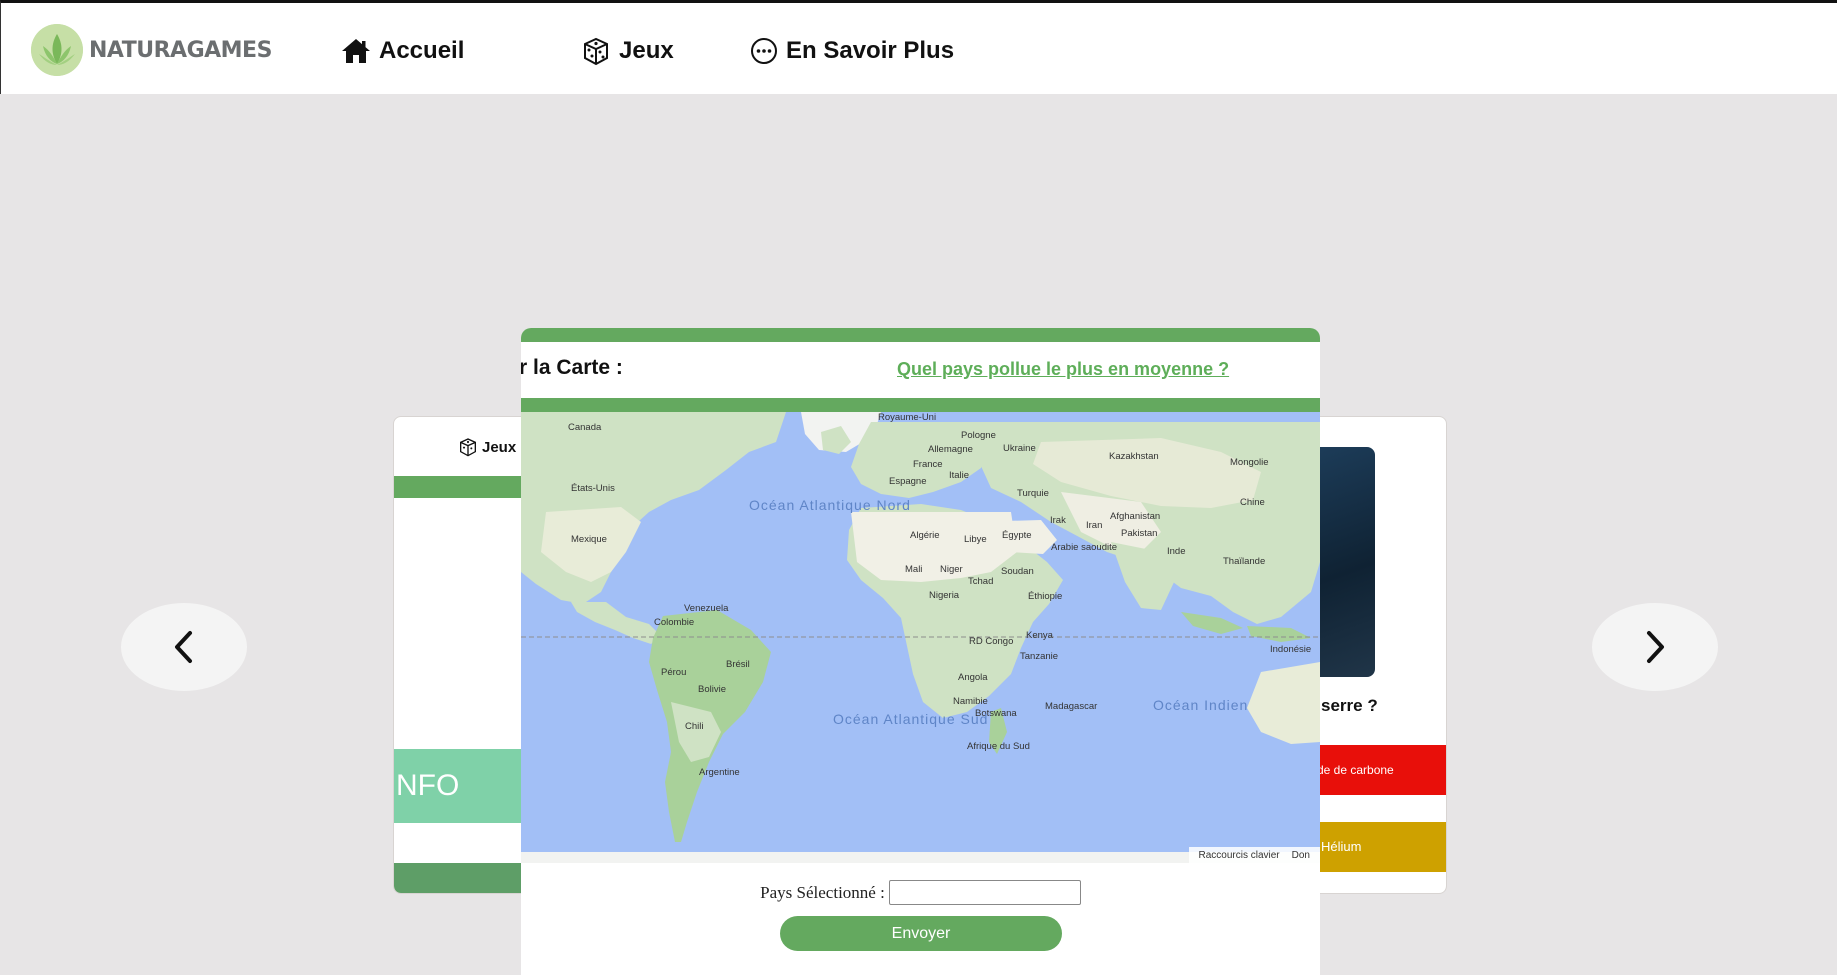  Describe the element at coordinates (1200, 705) in the screenshot. I see `map-ocean-indien: Océan Indien` at that location.